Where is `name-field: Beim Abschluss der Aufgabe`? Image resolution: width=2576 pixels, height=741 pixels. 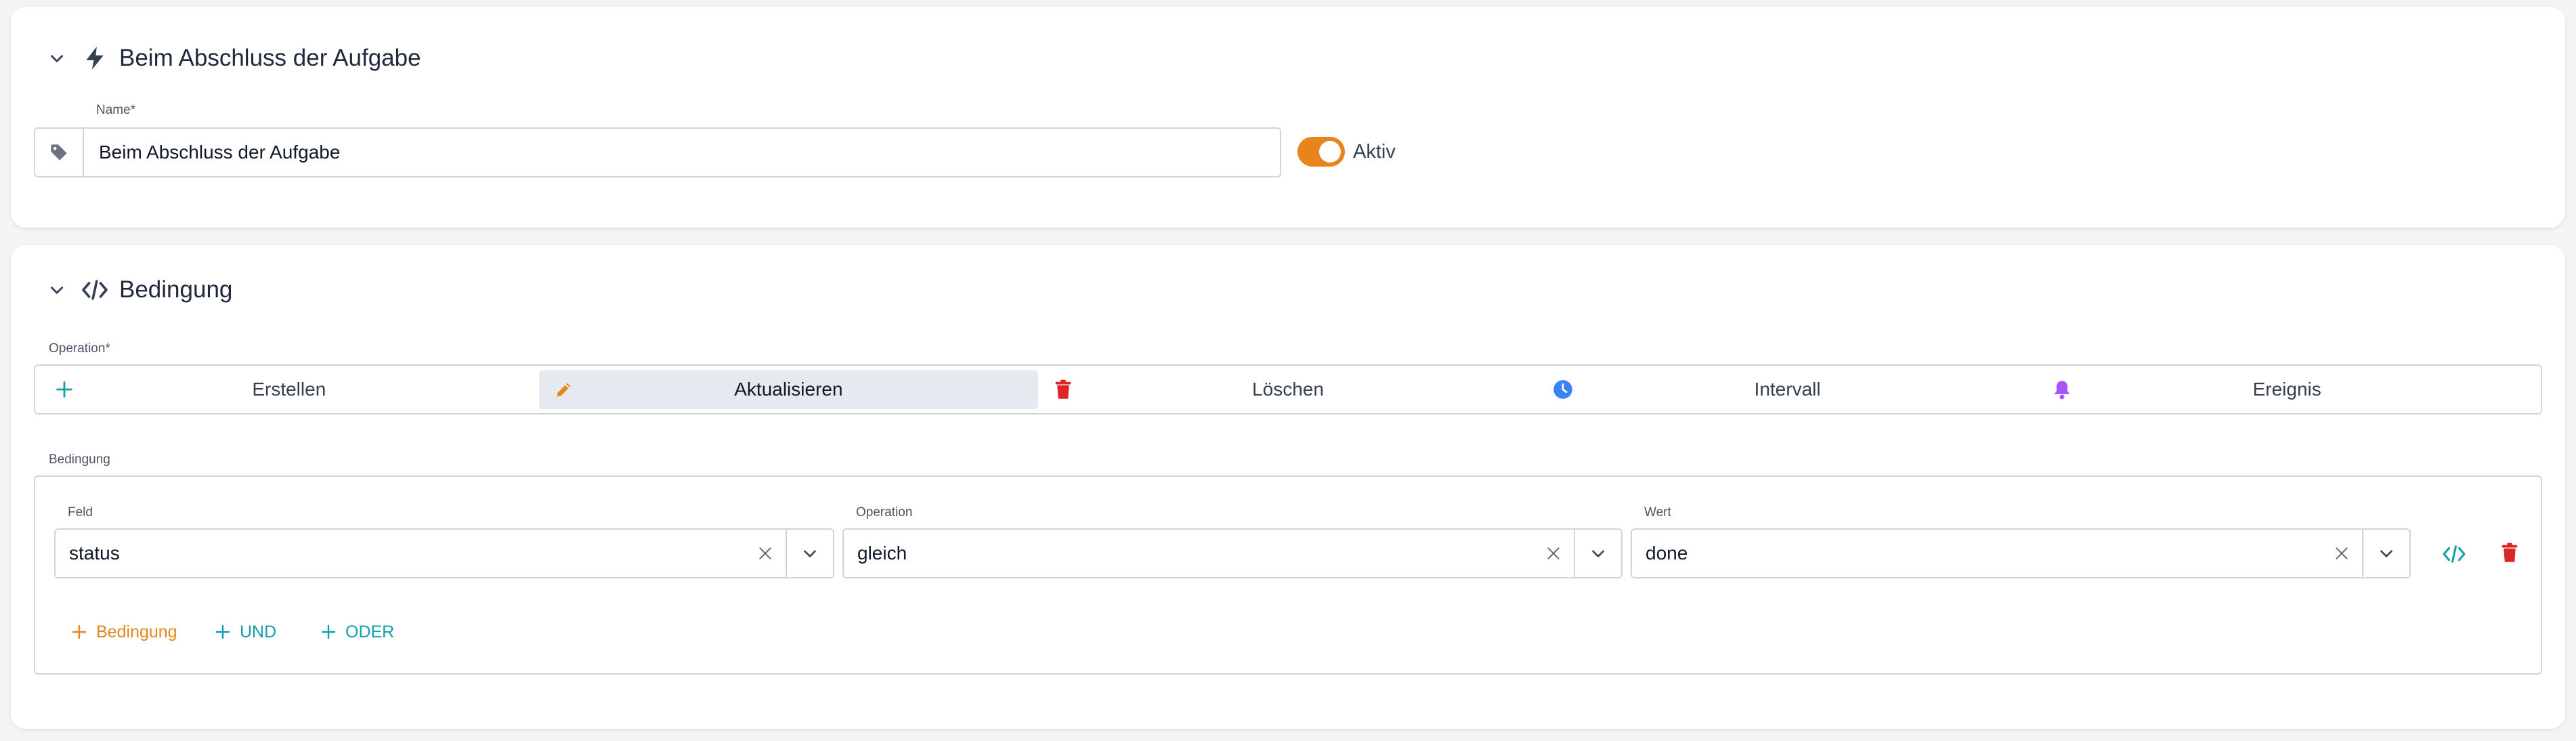
name-field: Beim Abschluss der Aufgabe is located at coordinates (657, 152).